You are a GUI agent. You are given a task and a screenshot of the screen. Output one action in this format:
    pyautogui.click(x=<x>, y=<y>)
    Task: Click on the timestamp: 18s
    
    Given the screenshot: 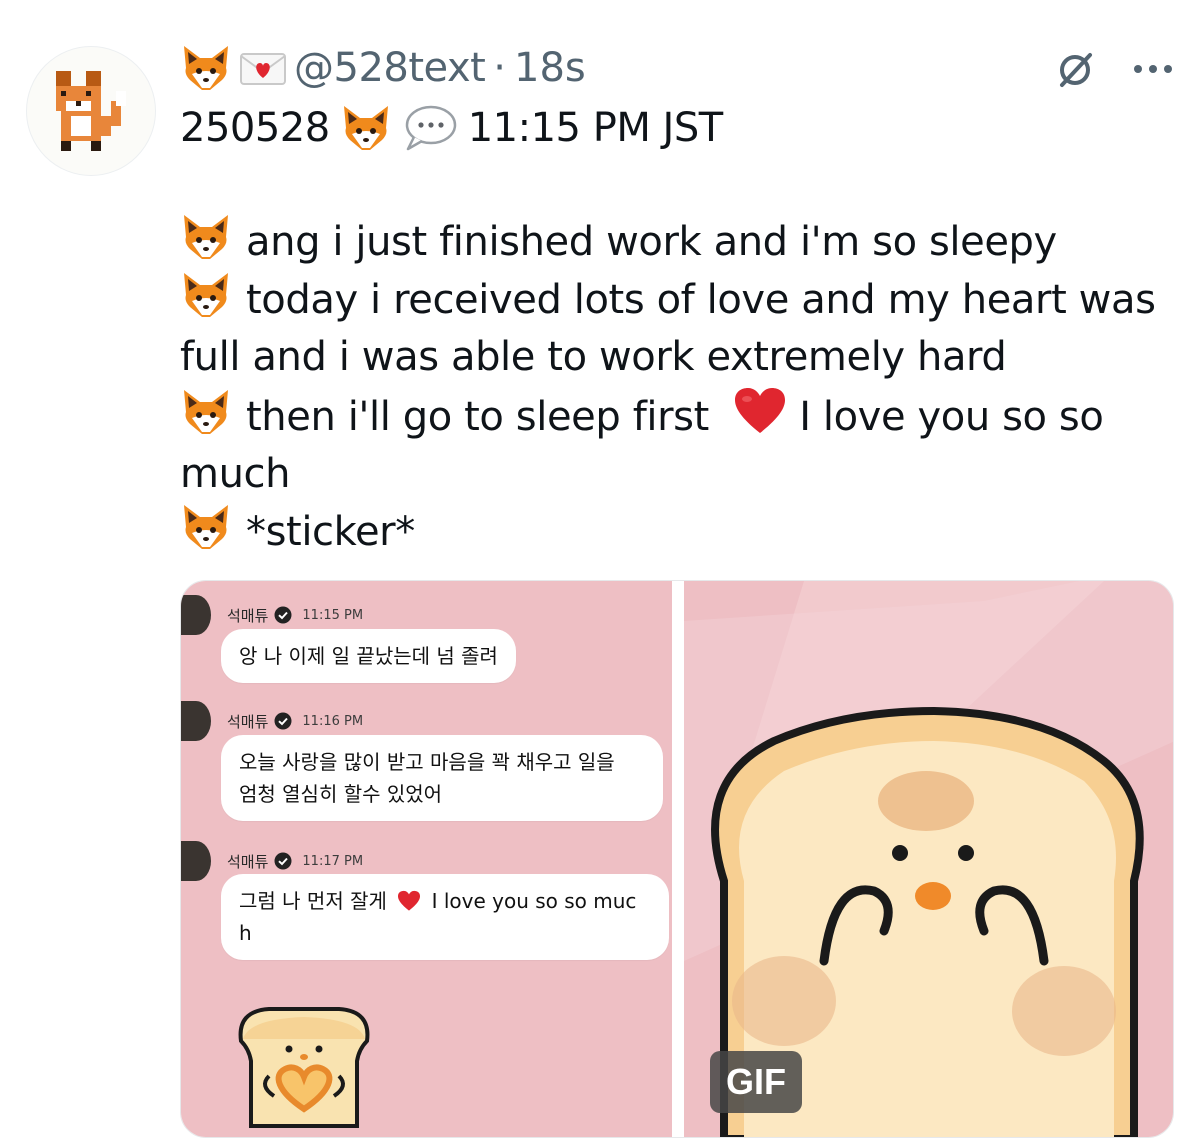 What is the action you would take?
    pyautogui.click(x=550, y=68)
    